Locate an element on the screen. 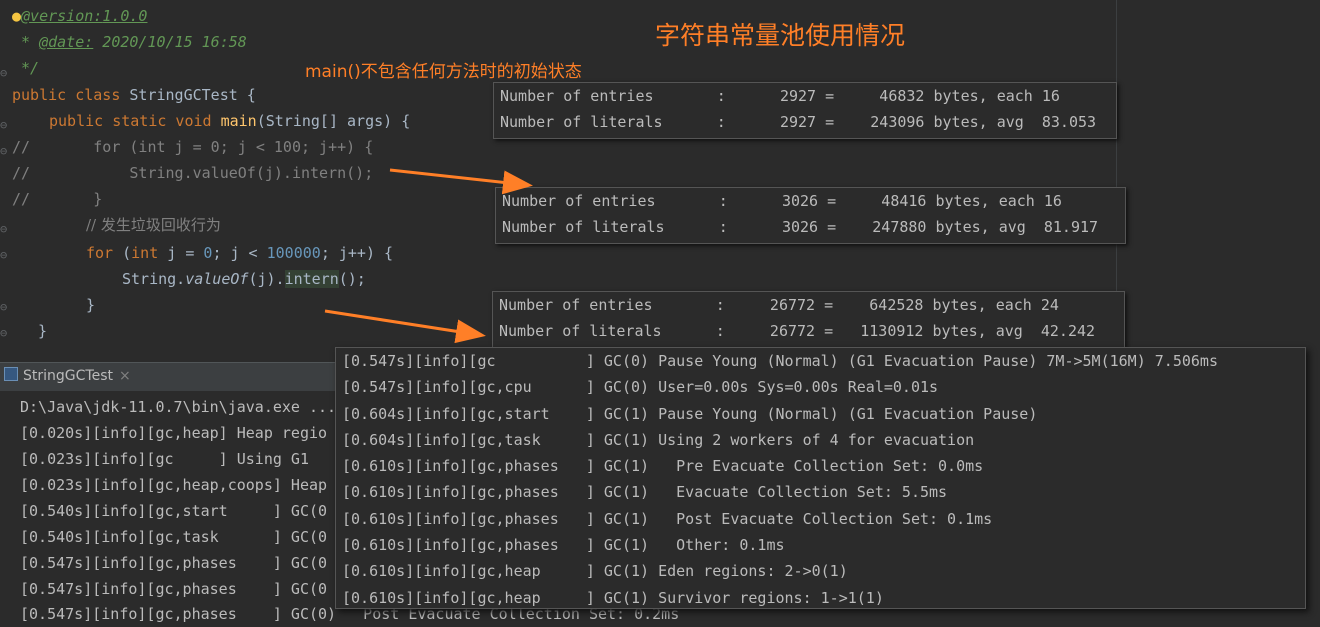 The image size is (1320, 627). method-args: (String[] args) { is located at coordinates (333, 121).